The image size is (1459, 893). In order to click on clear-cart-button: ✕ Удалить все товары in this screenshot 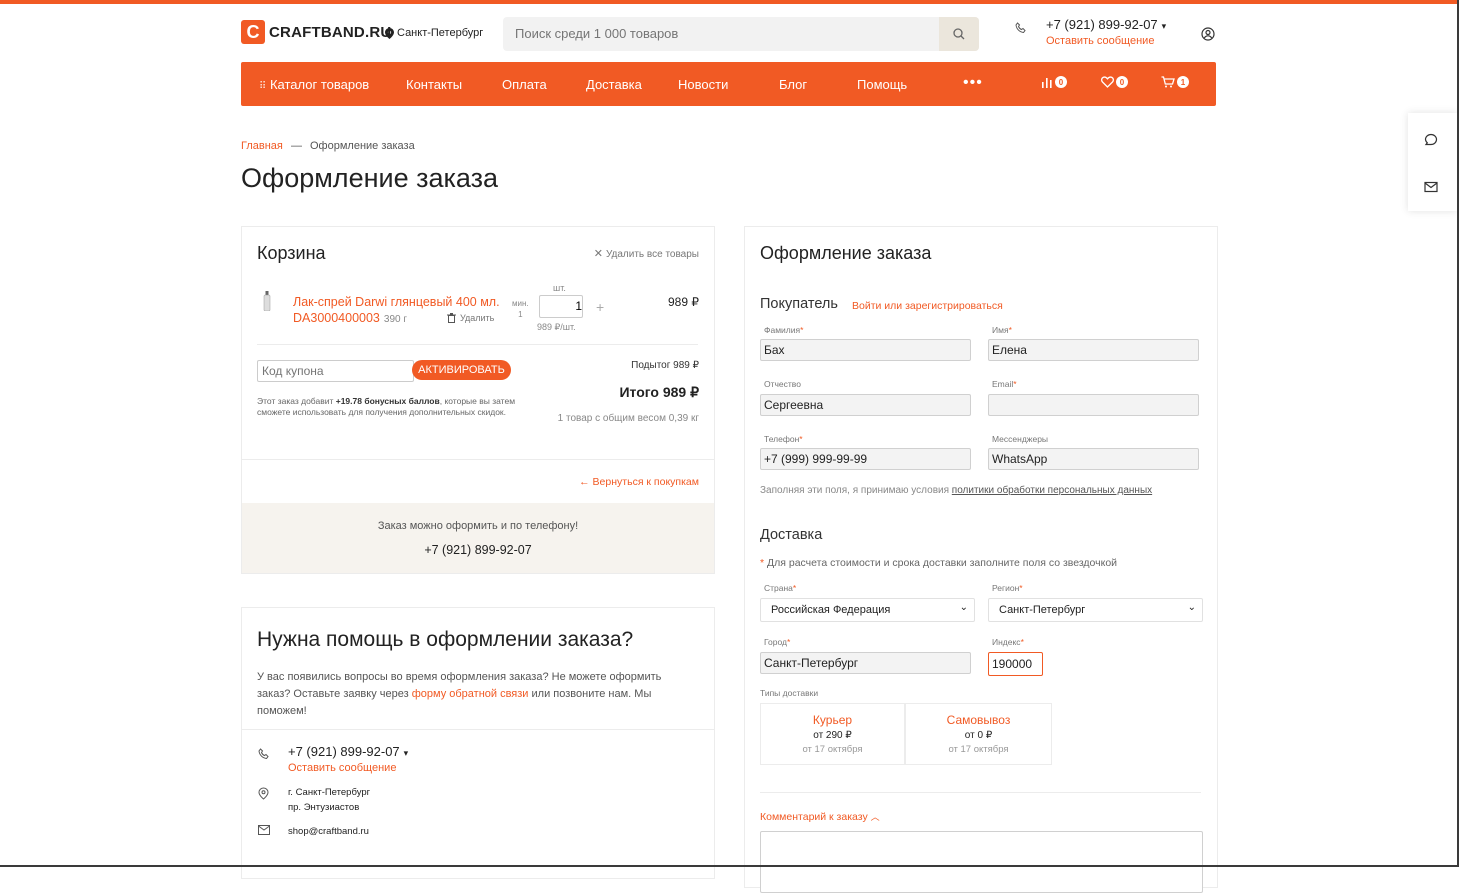, I will do `click(646, 253)`.